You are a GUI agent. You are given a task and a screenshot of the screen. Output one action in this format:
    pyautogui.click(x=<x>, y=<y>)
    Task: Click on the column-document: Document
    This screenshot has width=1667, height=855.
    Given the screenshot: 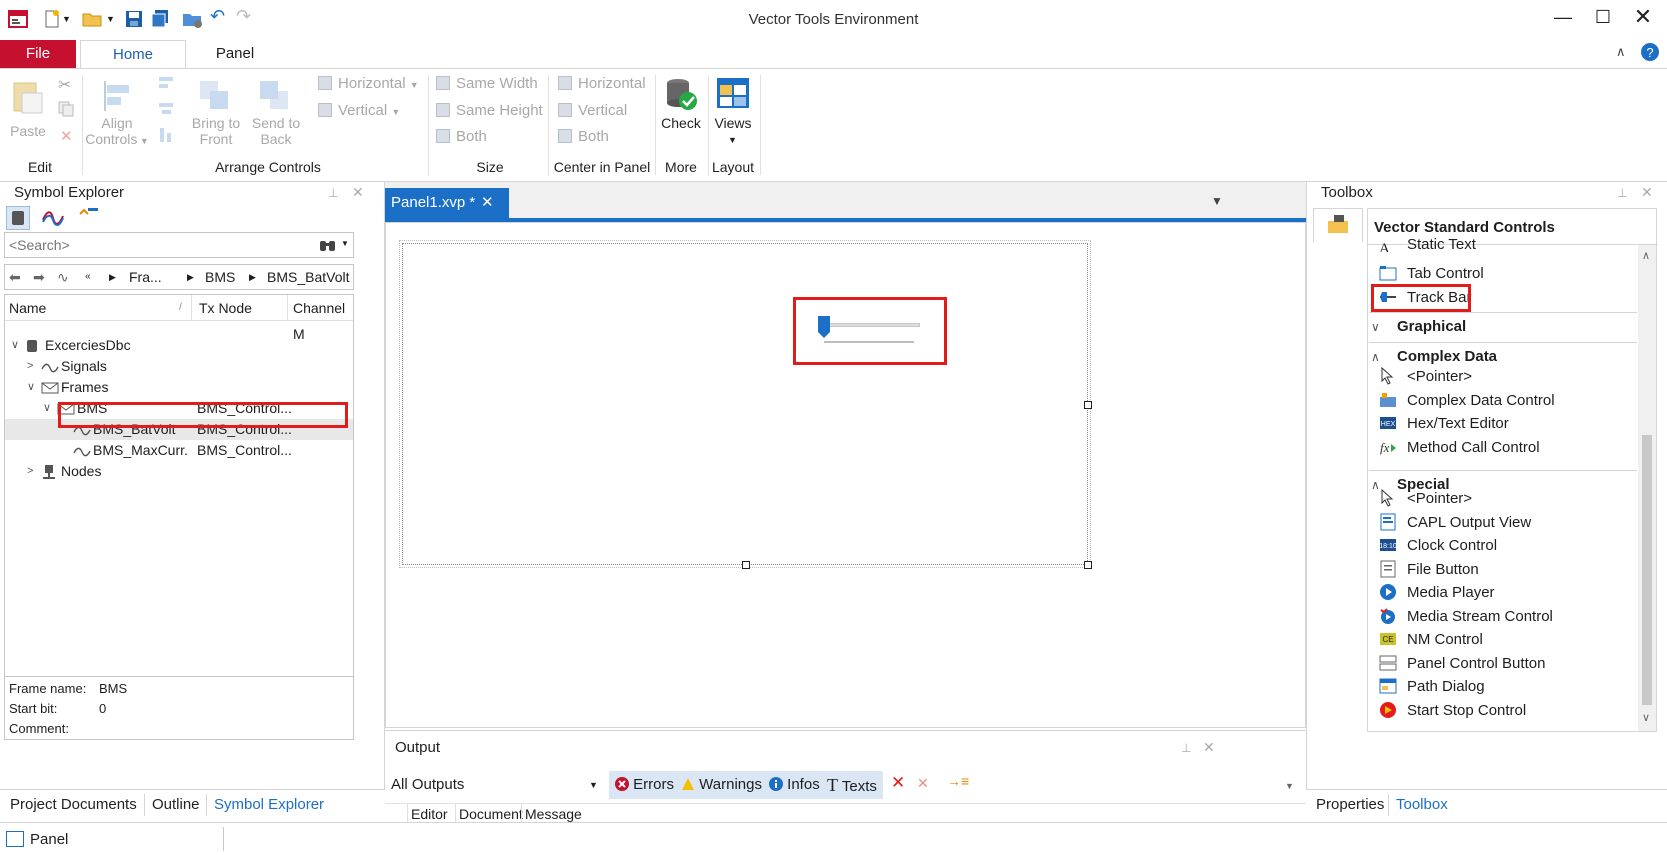 What is the action you would take?
    pyautogui.click(x=491, y=814)
    